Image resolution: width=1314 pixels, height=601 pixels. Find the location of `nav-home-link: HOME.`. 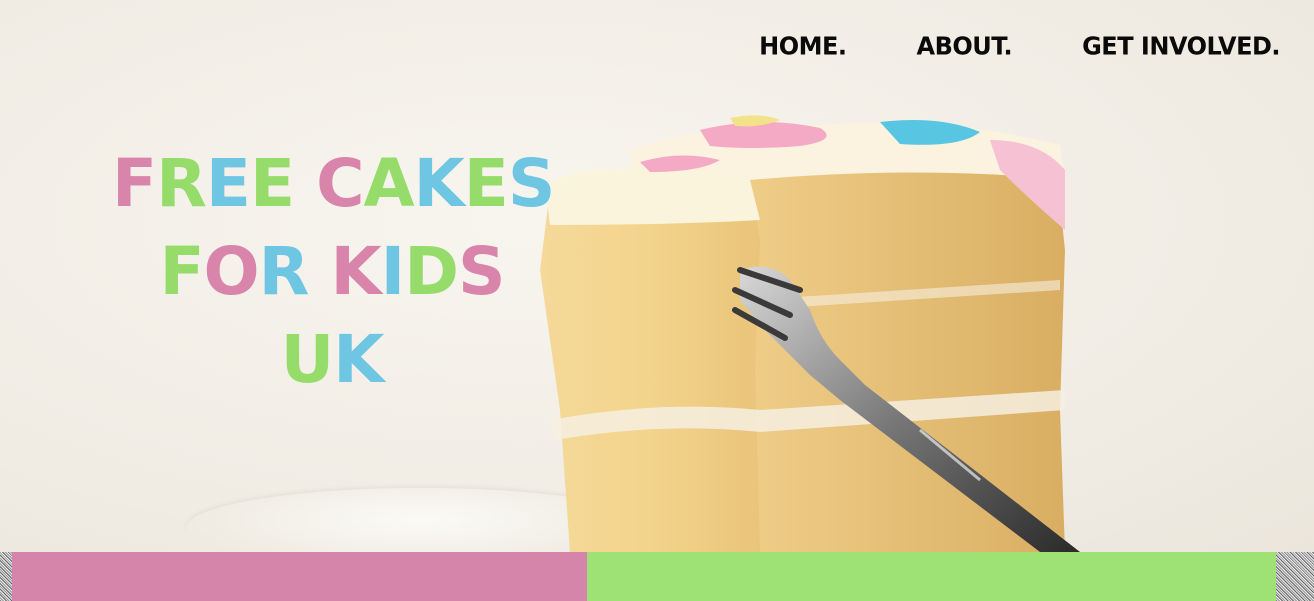

nav-home-link: HOME. is located at coordinates (803, 45).